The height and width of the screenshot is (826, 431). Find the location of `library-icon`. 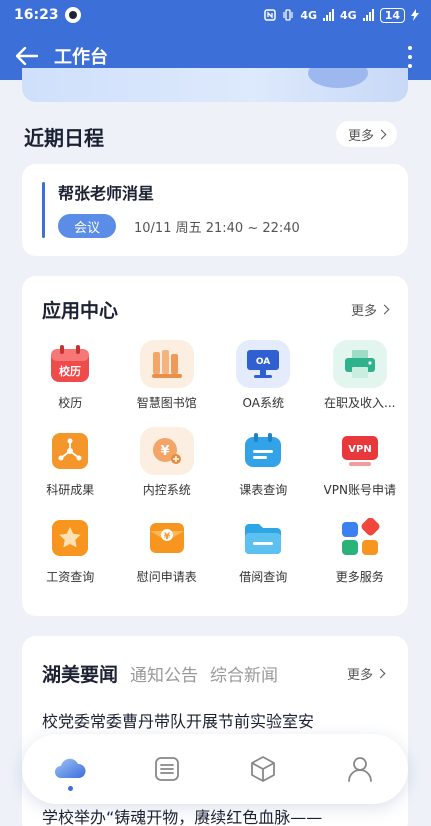

library-icon is located at coordinates (166, 364).